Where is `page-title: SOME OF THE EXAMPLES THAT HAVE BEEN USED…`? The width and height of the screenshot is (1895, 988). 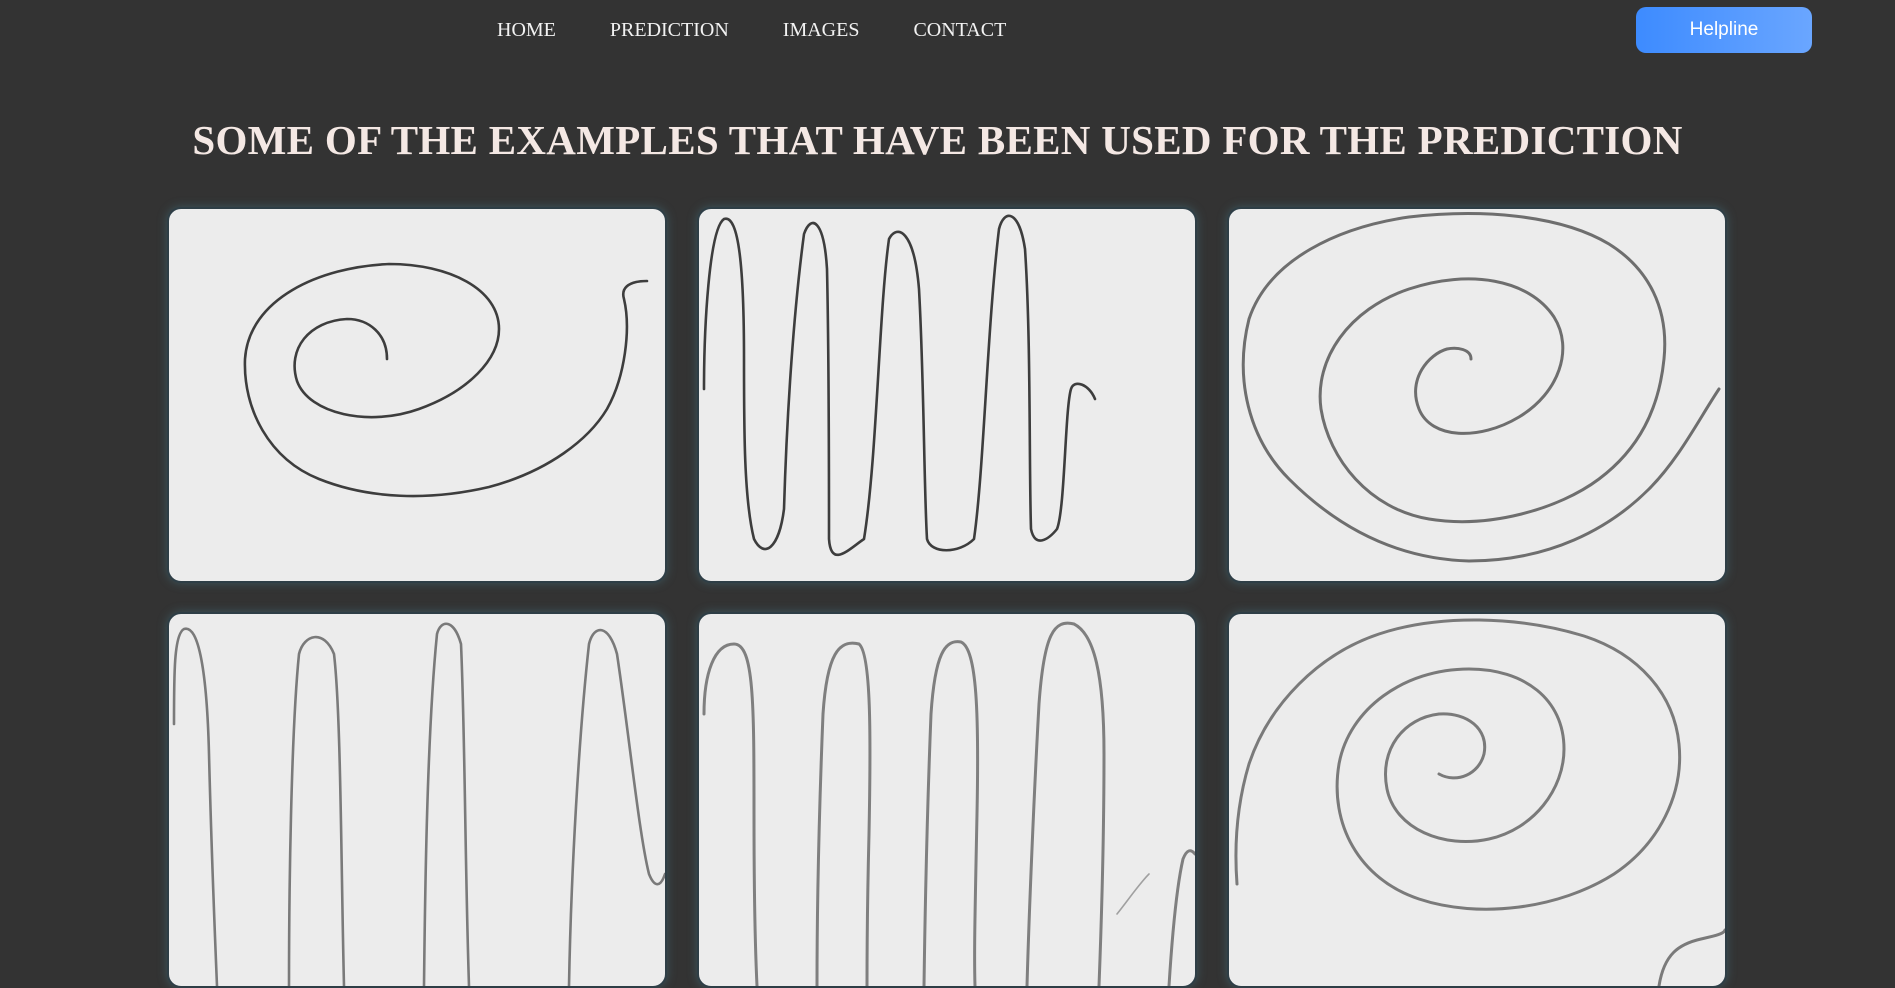 page-title: SOME OF THE EXAMPLES THAT HAVE BEEN USED… is located at coordinates (937, 140).